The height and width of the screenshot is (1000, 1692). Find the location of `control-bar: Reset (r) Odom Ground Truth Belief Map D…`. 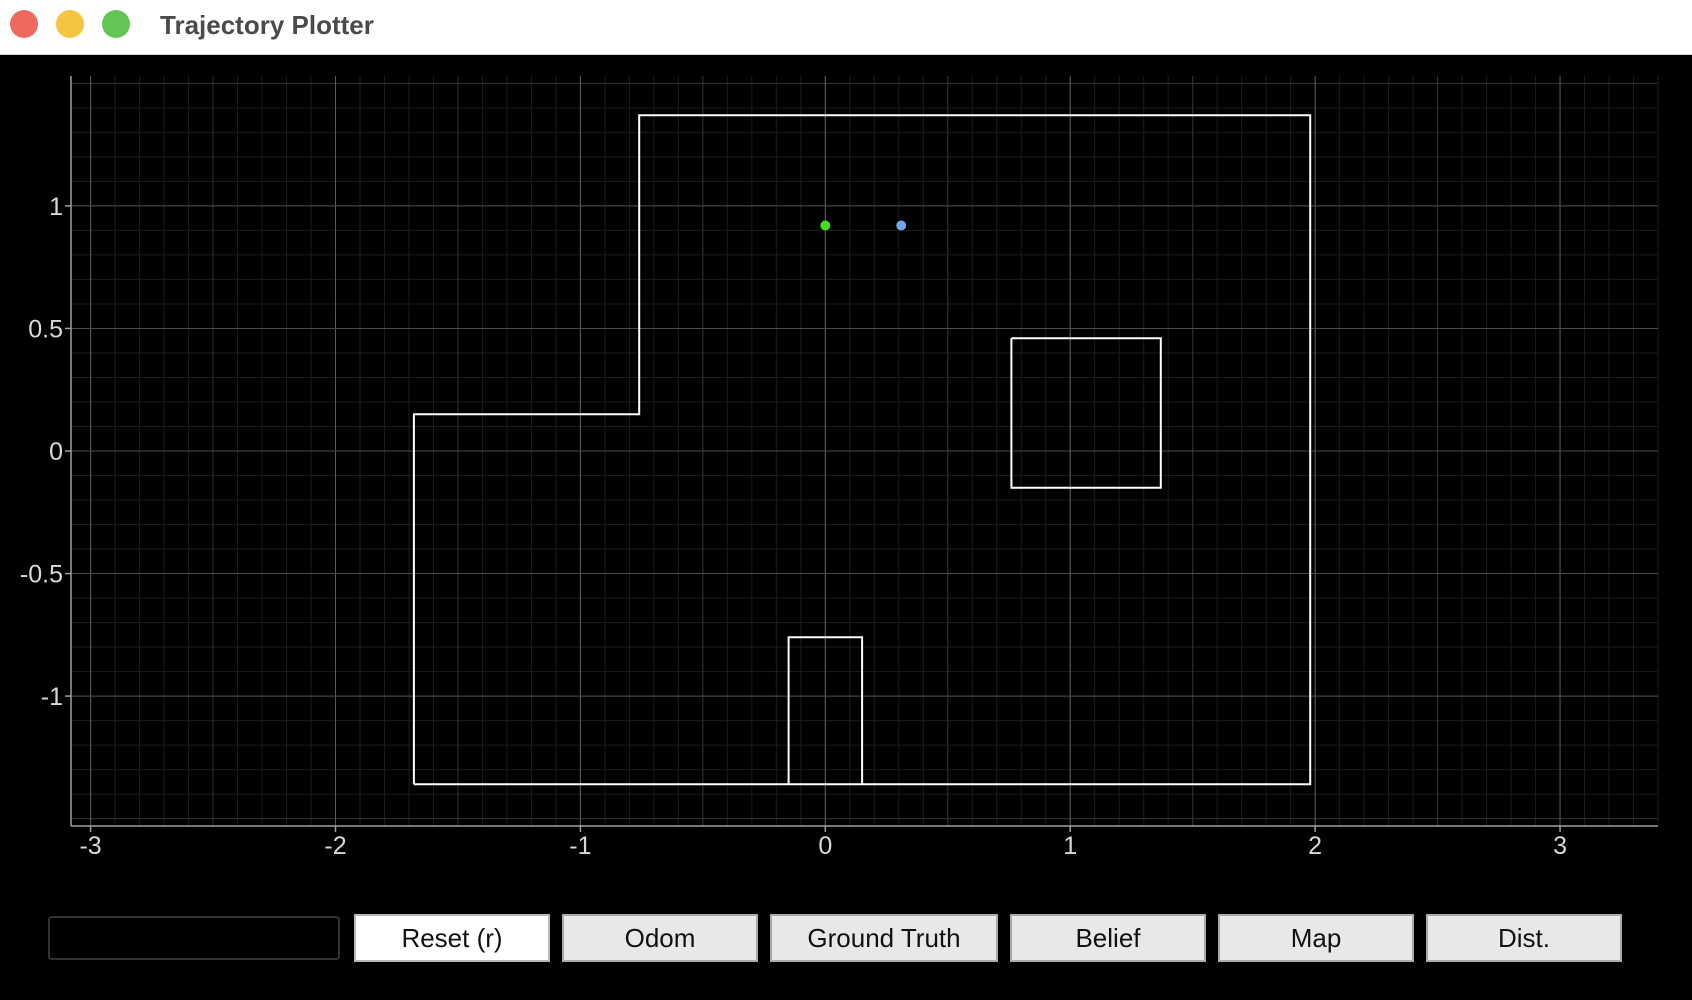

control-bar: Reset (r) Odom Ground Truth Belief Map D… is located at coordinates (846, 950).